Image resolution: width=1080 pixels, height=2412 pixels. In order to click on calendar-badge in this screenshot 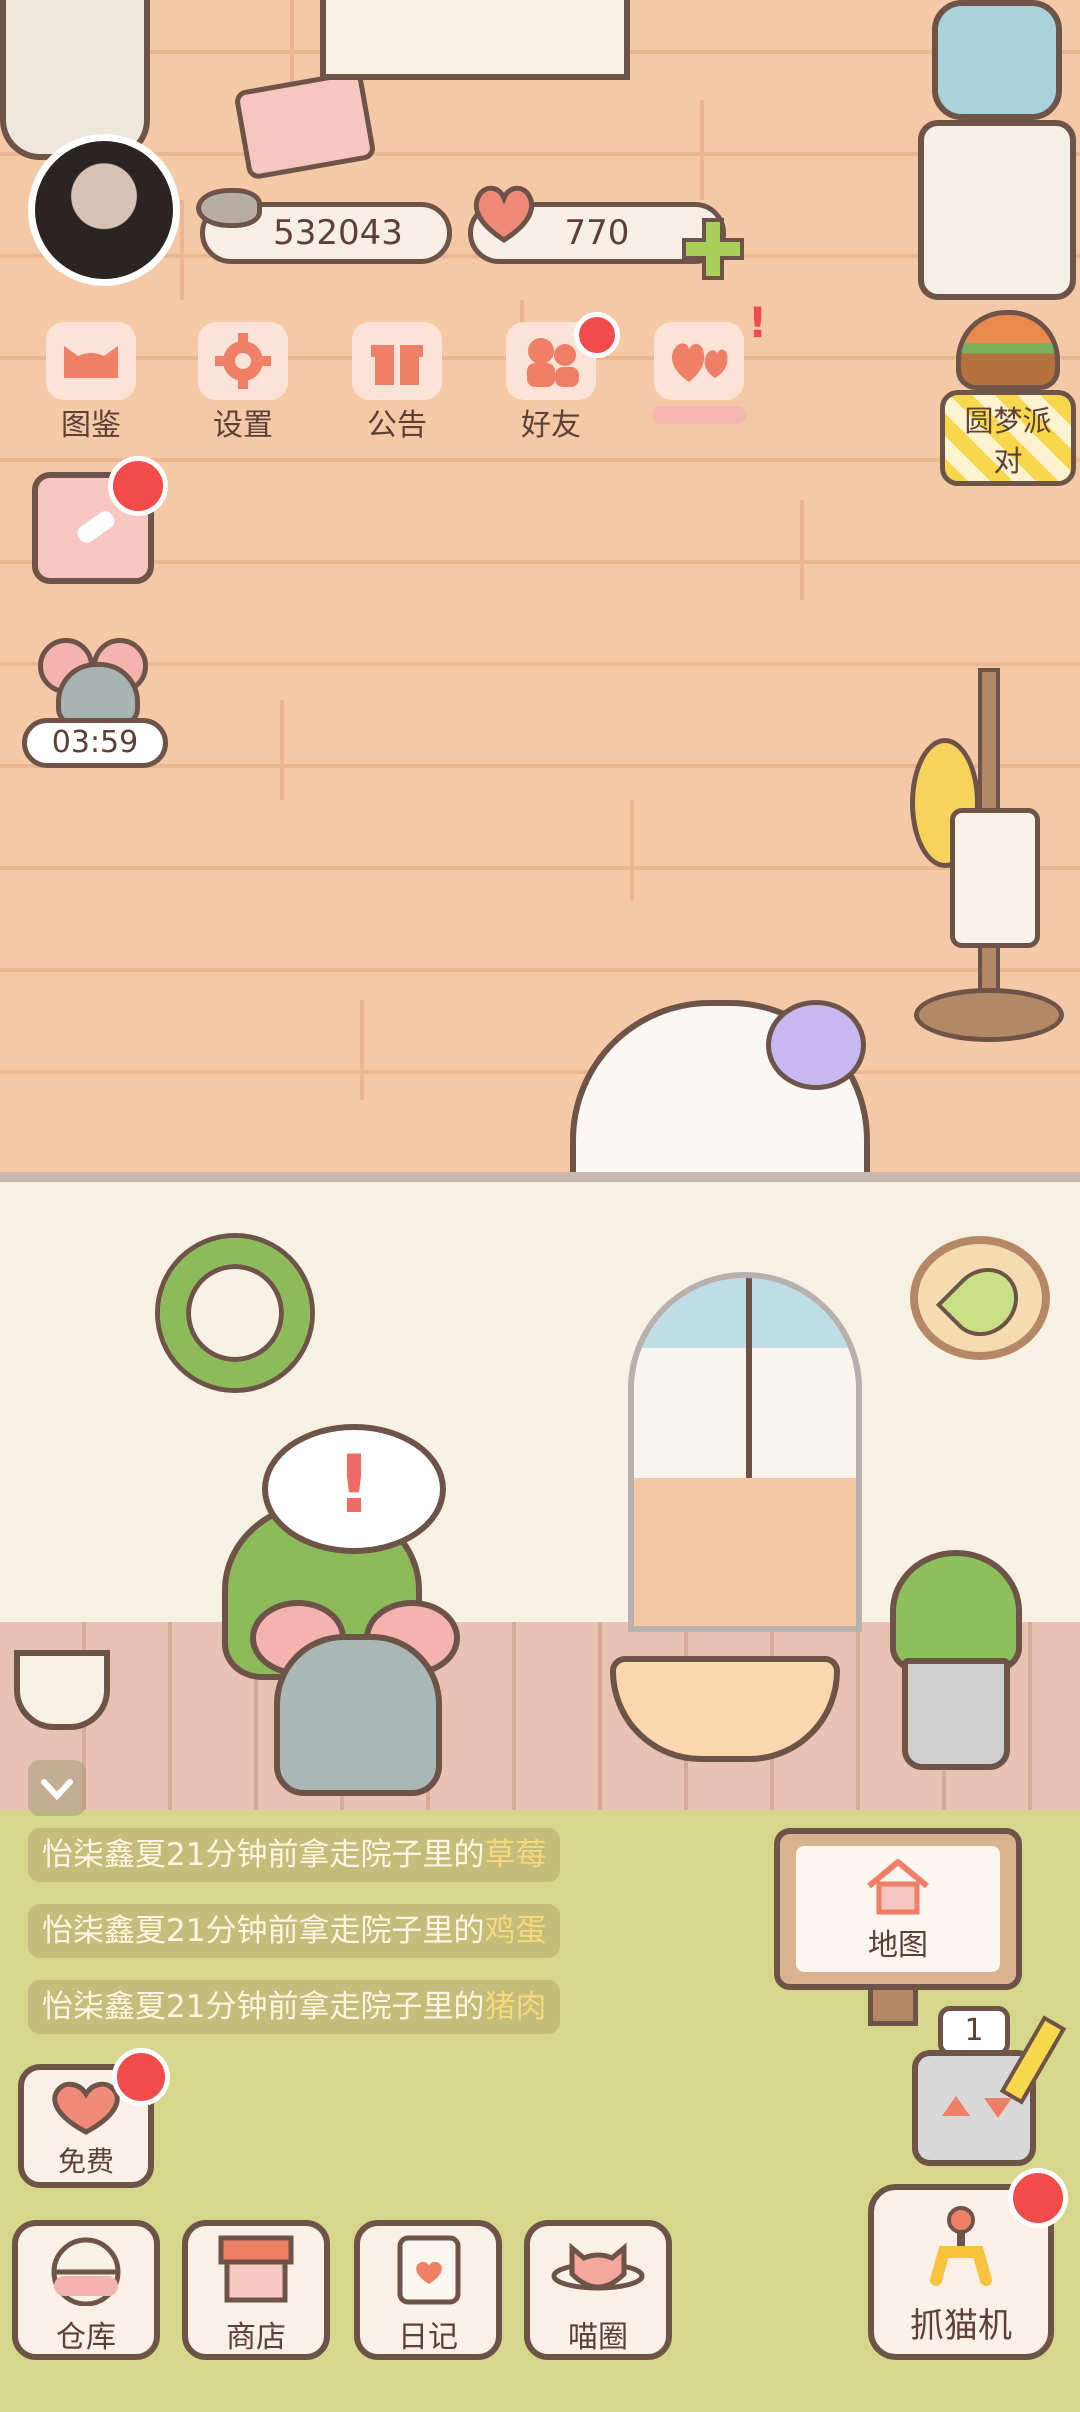, I will do `click(138, 486)`.